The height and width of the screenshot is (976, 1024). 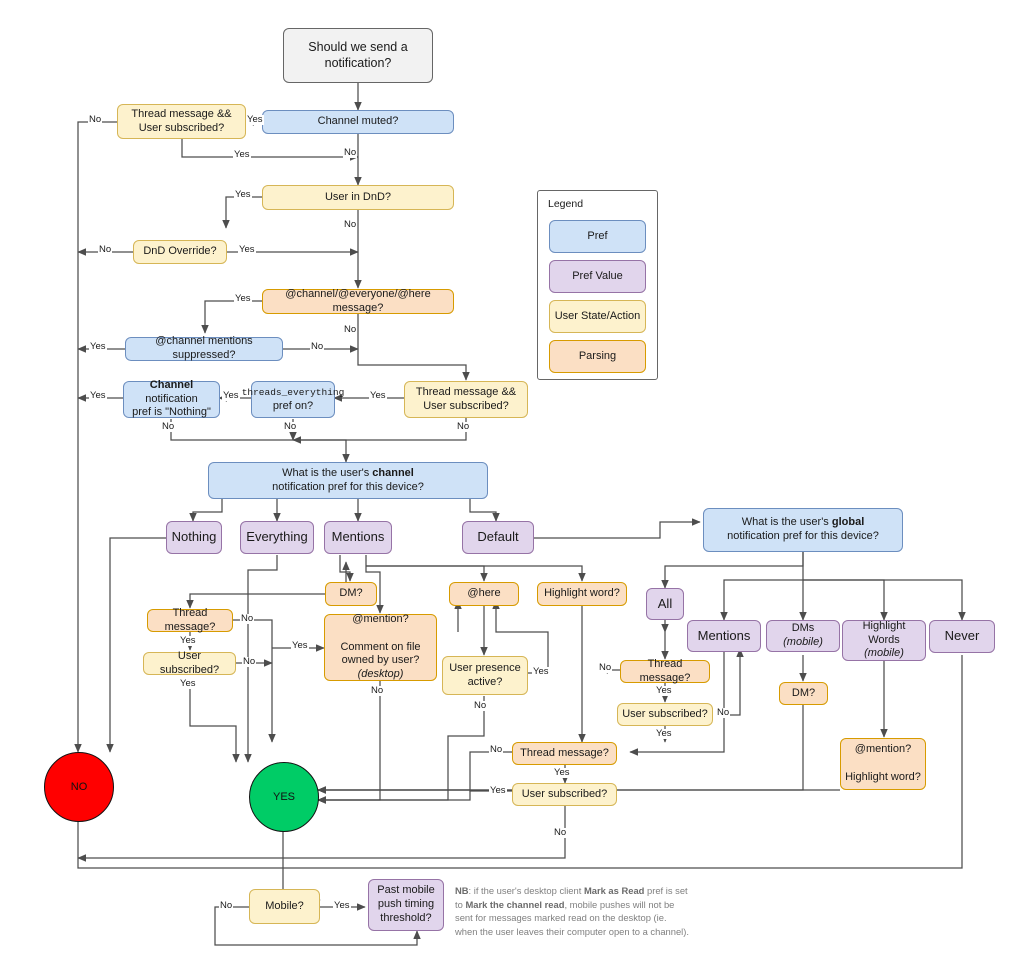 I want to click on at-here-label: @here, so click(x=484, y=593).